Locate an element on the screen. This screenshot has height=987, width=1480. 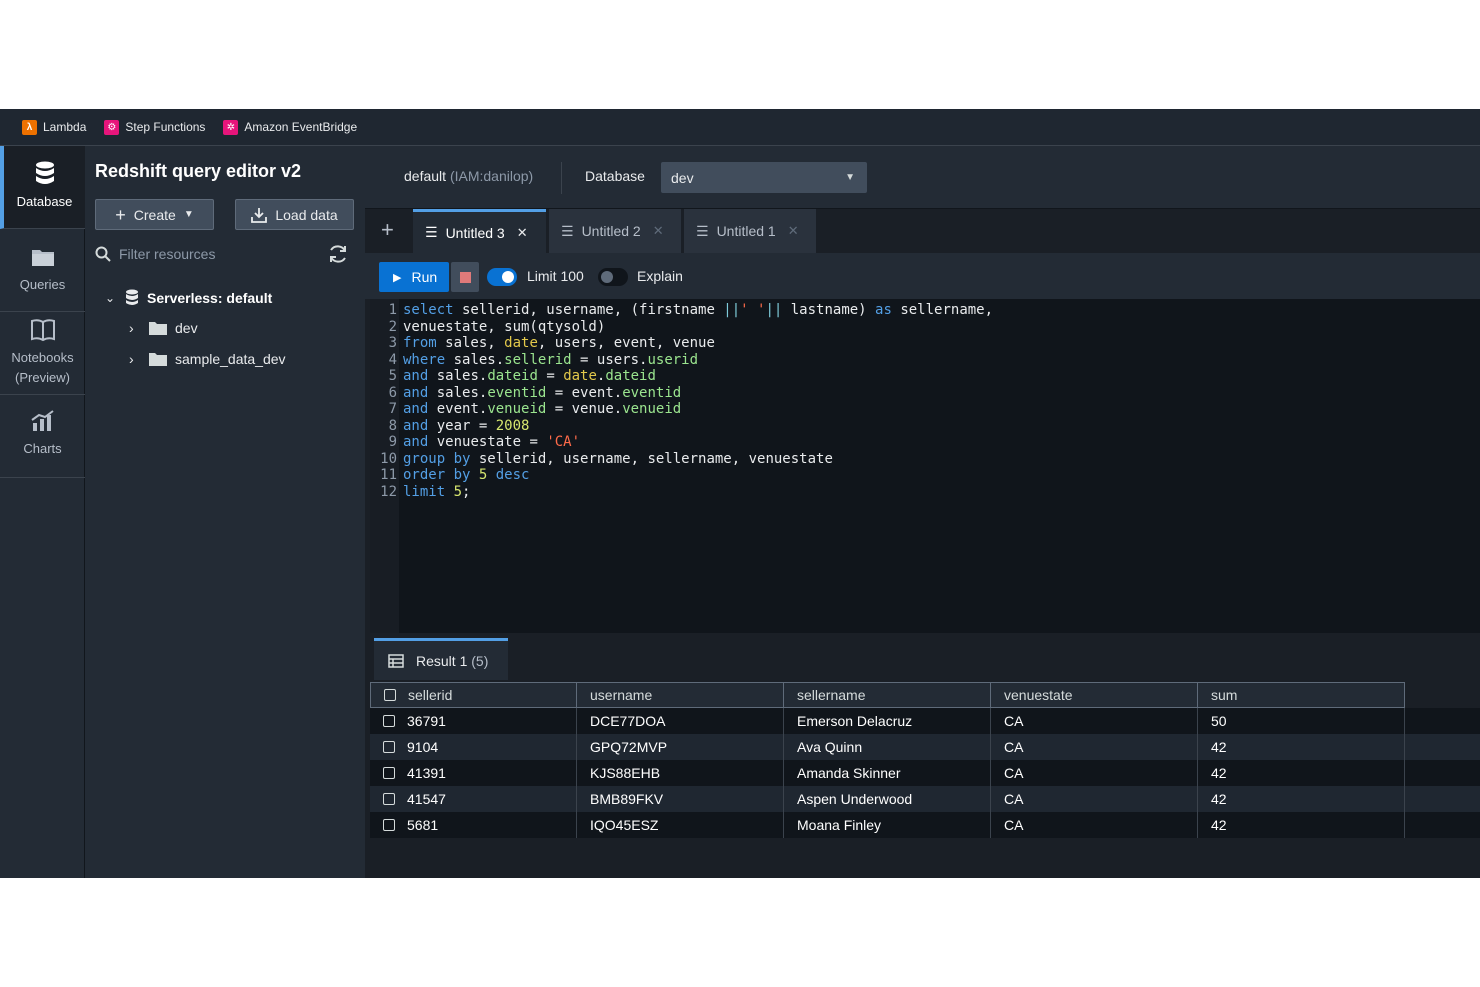
load-data-button: Load data is located at coordinates (294, 214).